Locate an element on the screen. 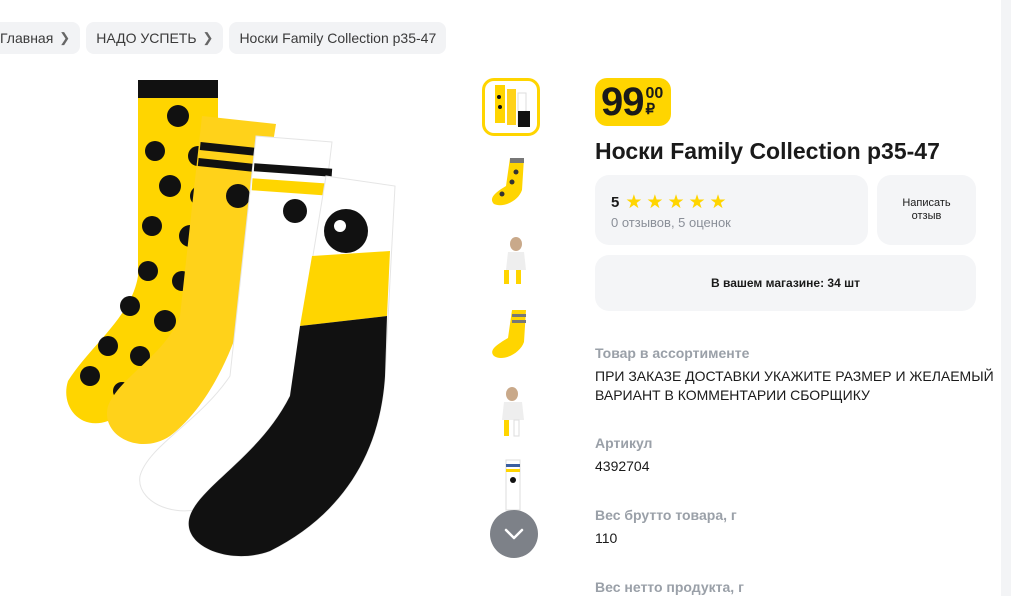 The width and height of the screenshot is (1011, 596). thumbnails-scroll-down-button is located at coordinates (514, 534).